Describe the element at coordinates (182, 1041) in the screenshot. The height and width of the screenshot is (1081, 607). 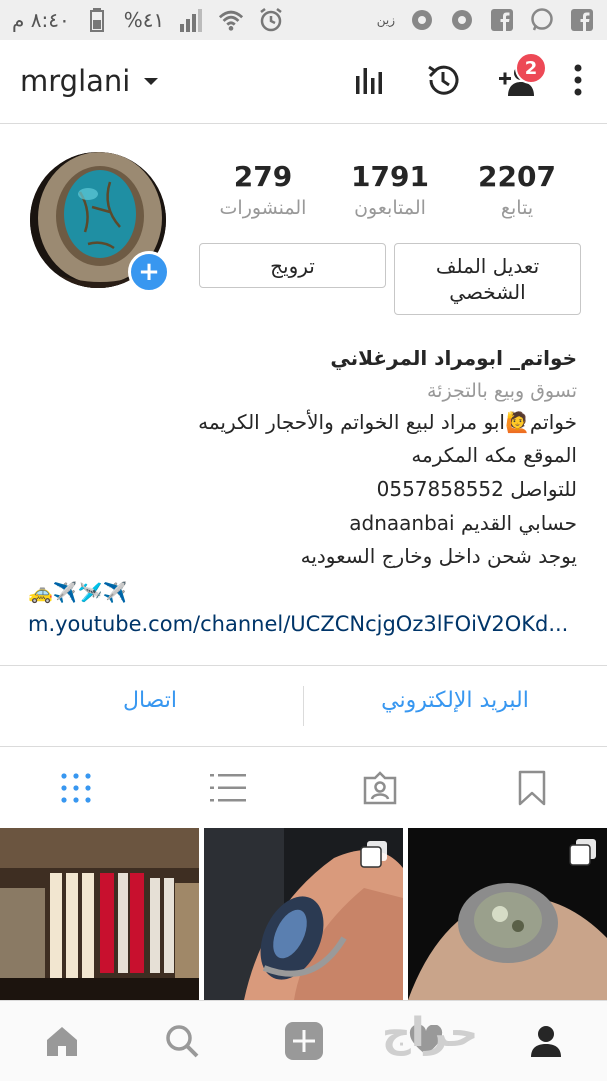
I see `search-icon` at that location.